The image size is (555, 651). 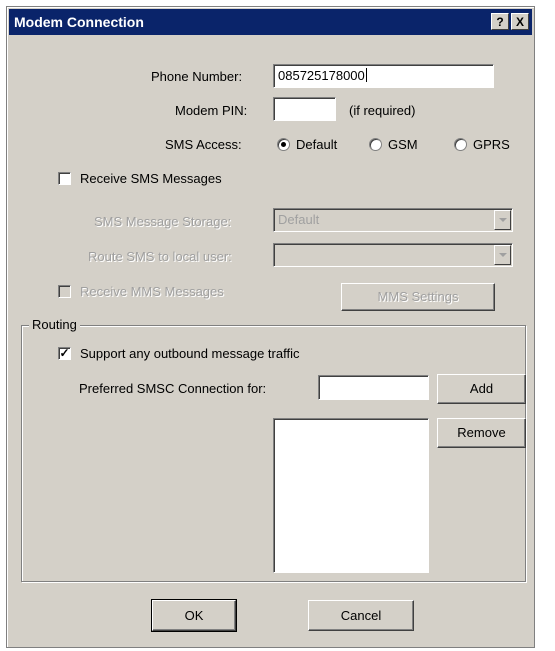 I want to click on sms-storage-dropdown: Default, so click(x=393, y=220).